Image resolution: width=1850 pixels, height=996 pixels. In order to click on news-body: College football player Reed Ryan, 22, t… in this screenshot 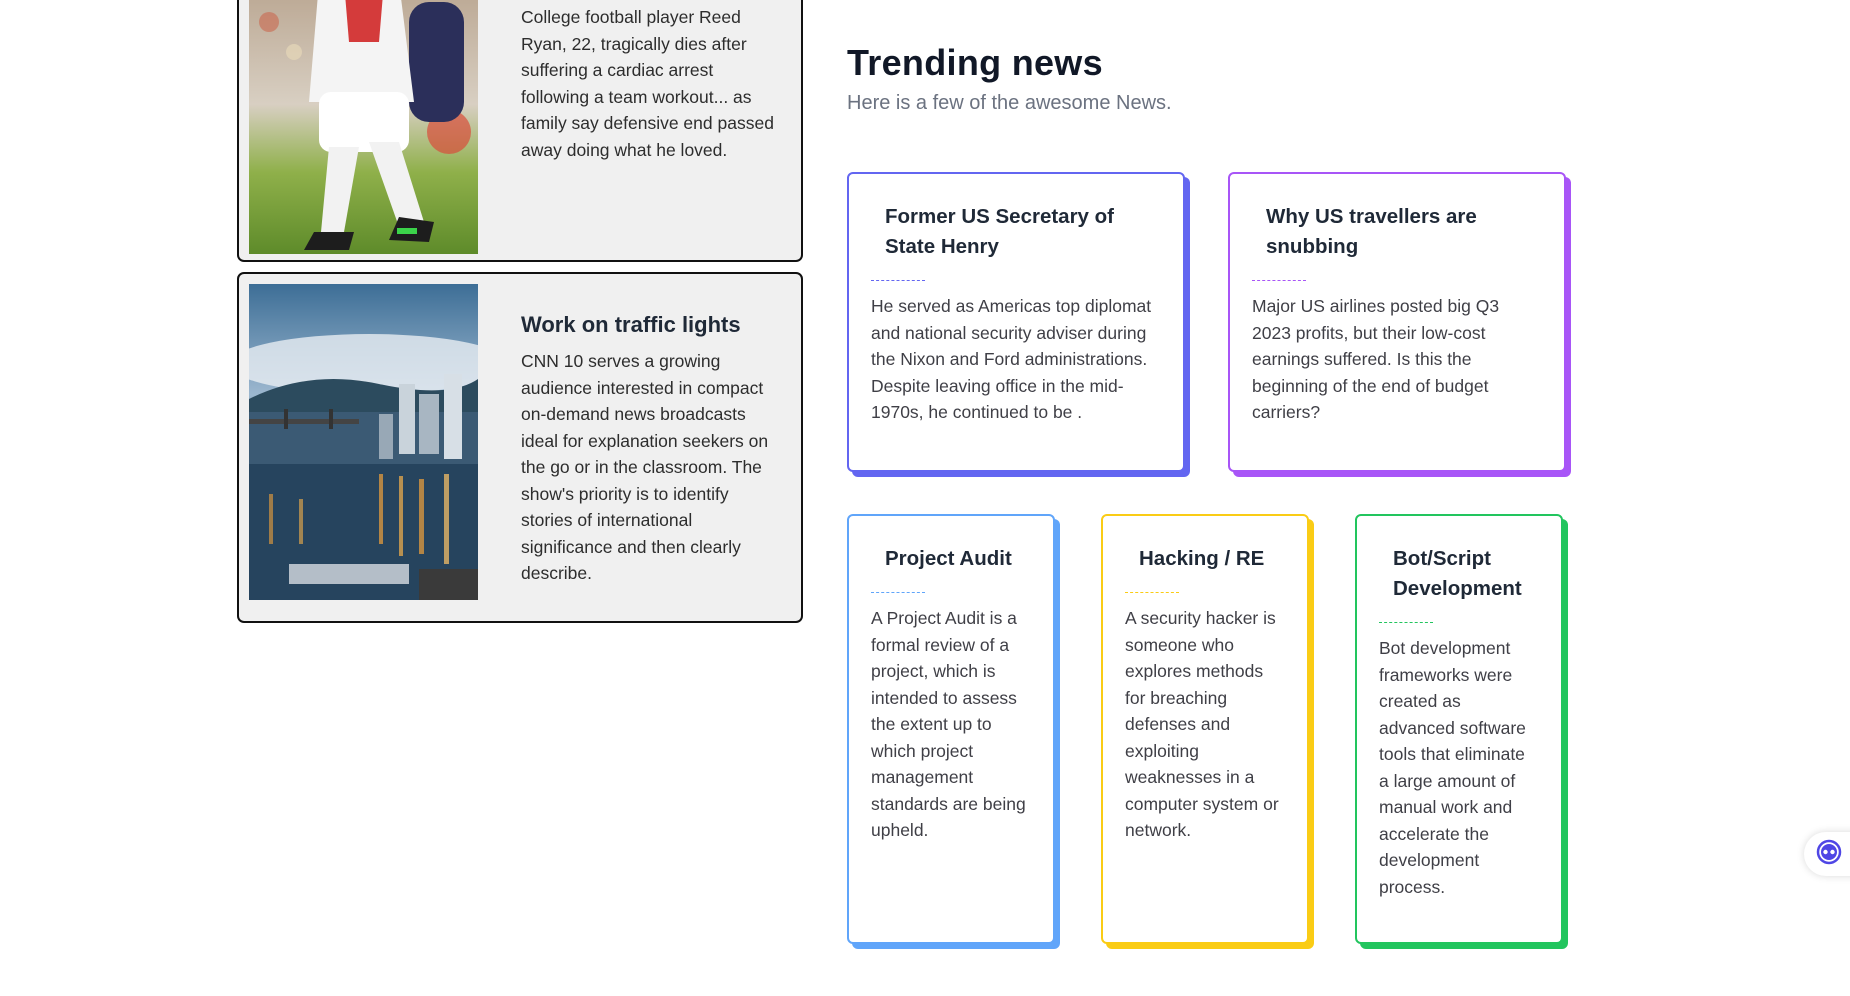, I will do `click(647, 83)`.